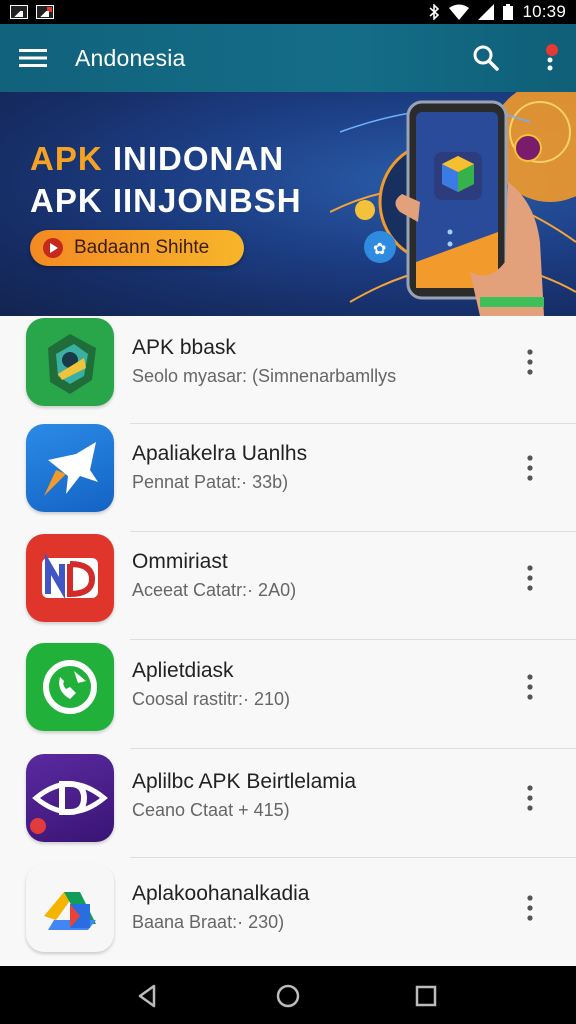  I want to click on list-item: Apaliakelra Uanlhs Pennat Patat:· 33b), so click(288, 478).